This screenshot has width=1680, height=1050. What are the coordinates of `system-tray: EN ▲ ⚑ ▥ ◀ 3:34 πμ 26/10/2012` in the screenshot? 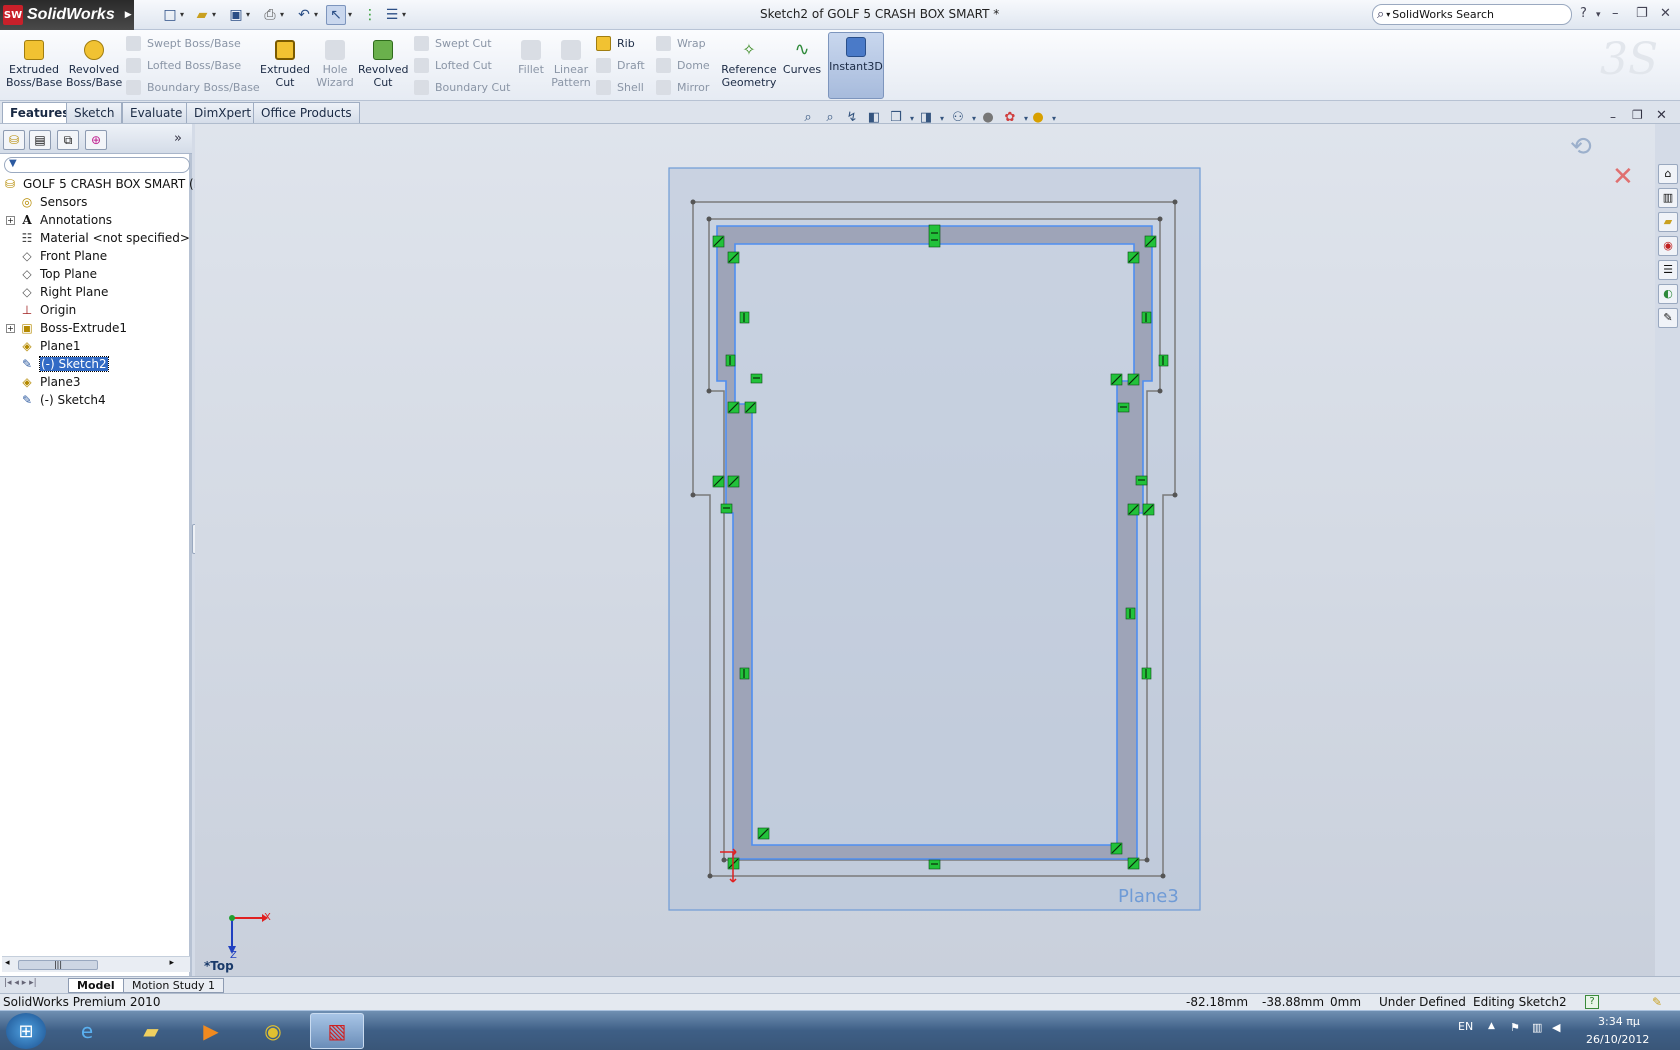 It's located at (1530, 1030).